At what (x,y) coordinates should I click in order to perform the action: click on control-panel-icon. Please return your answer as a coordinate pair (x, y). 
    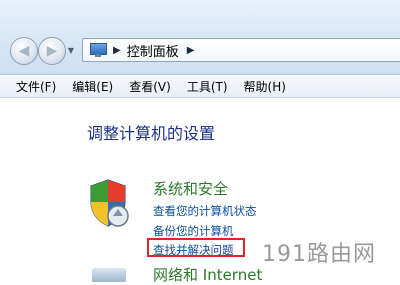
    Looking at the image, I should click on (99, 50).